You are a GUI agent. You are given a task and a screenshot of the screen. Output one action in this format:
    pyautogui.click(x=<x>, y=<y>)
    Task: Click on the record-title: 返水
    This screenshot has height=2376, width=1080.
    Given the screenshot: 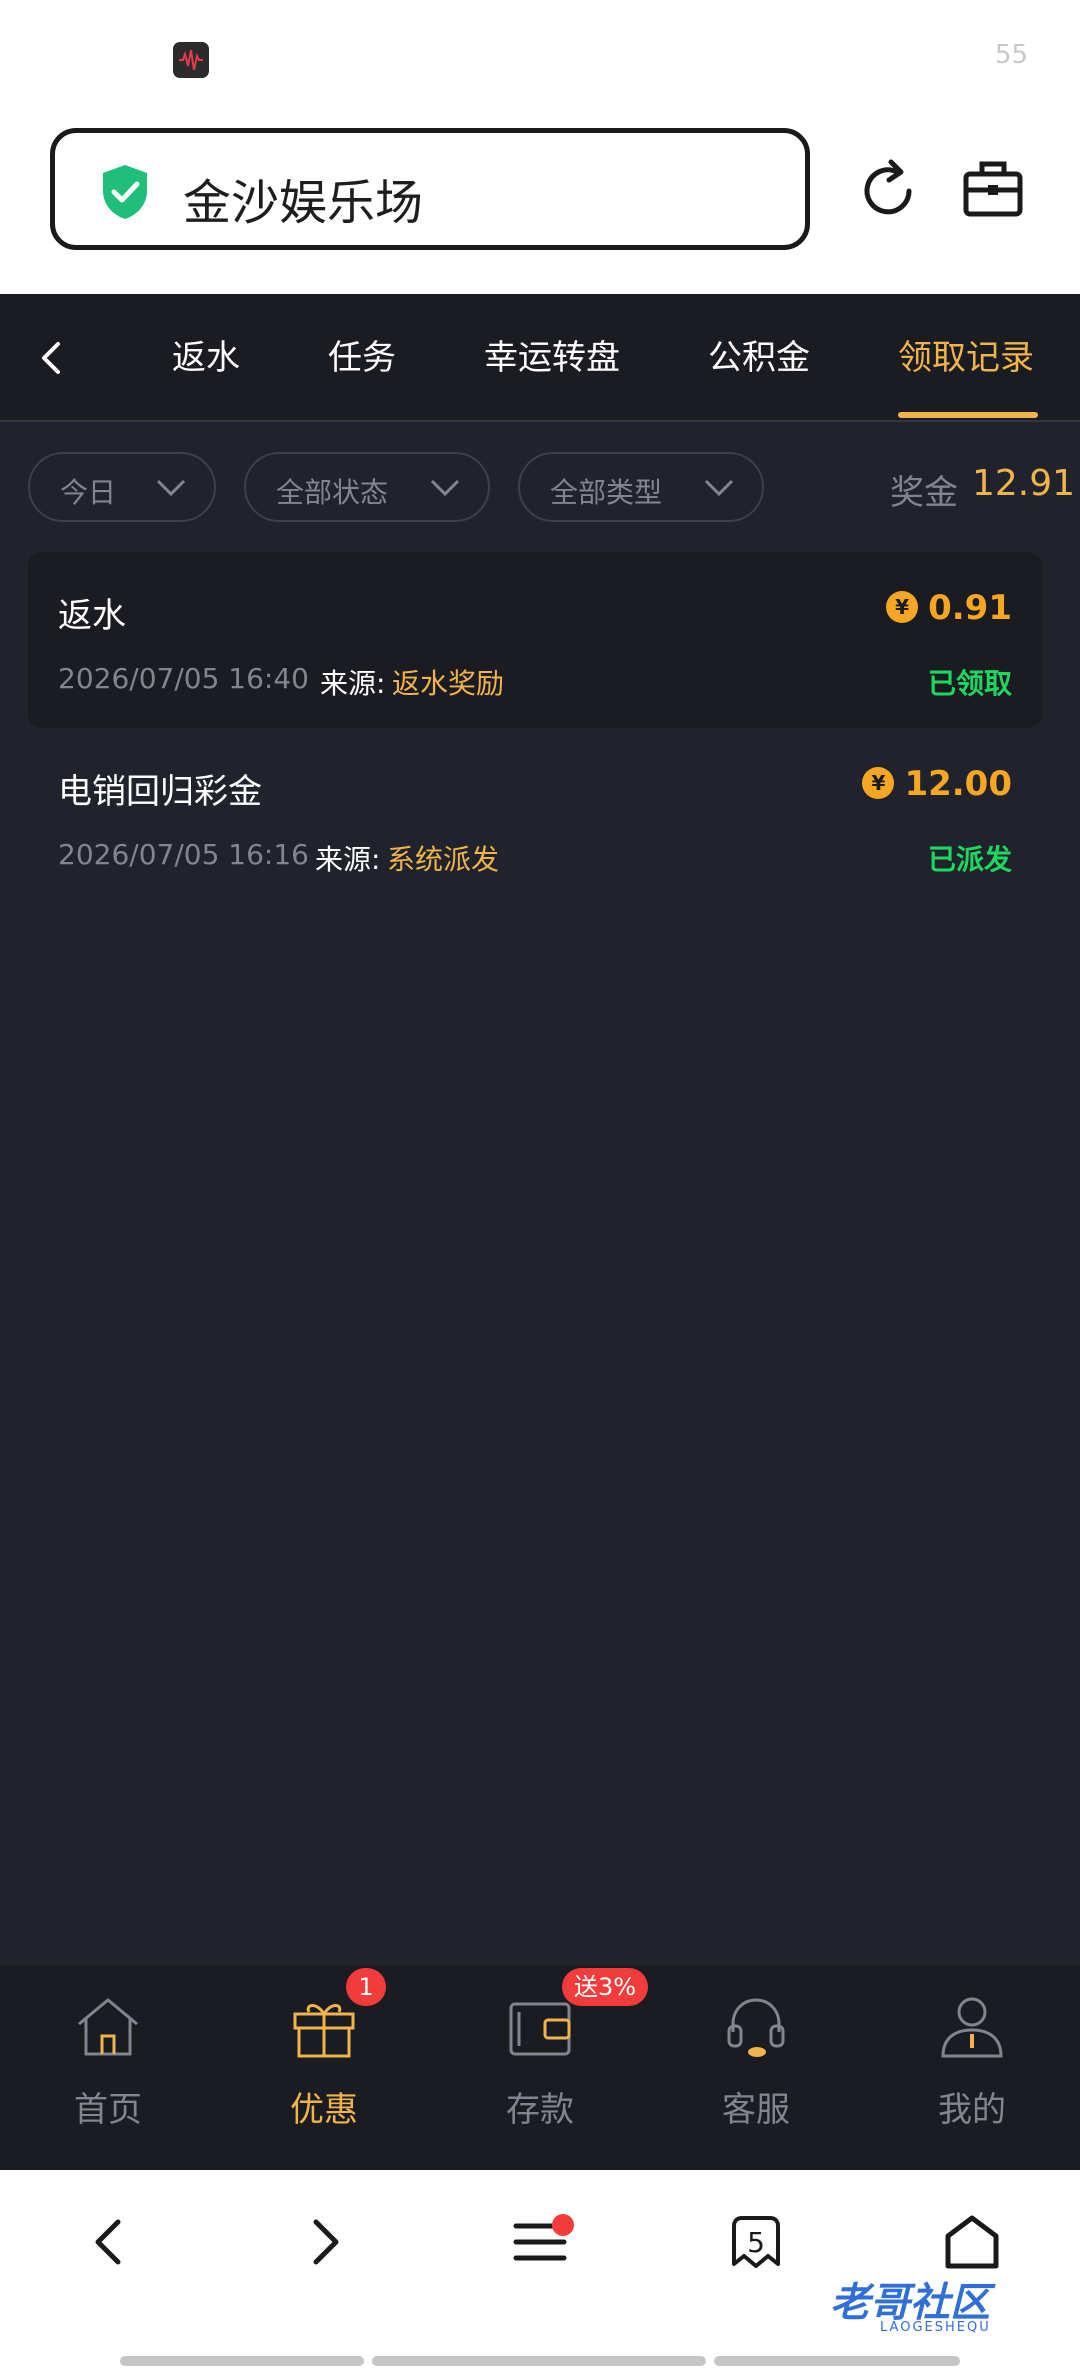 What is the action you would take?
    pyautogui.click(x=92, y=616)
    